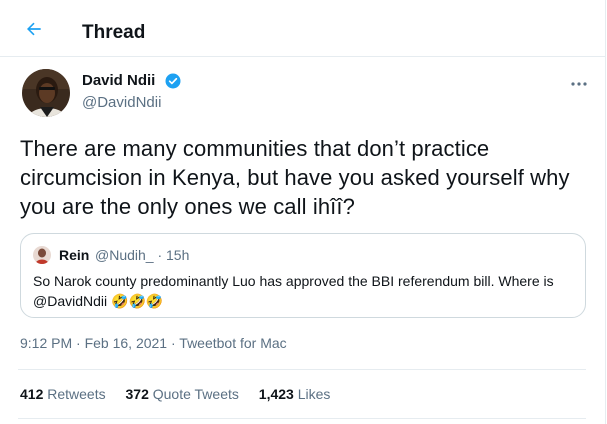 Image resolution: width=607 pixels, height=424 pixels. I want to click on retweets-label: Retweets, so click(76, 394).